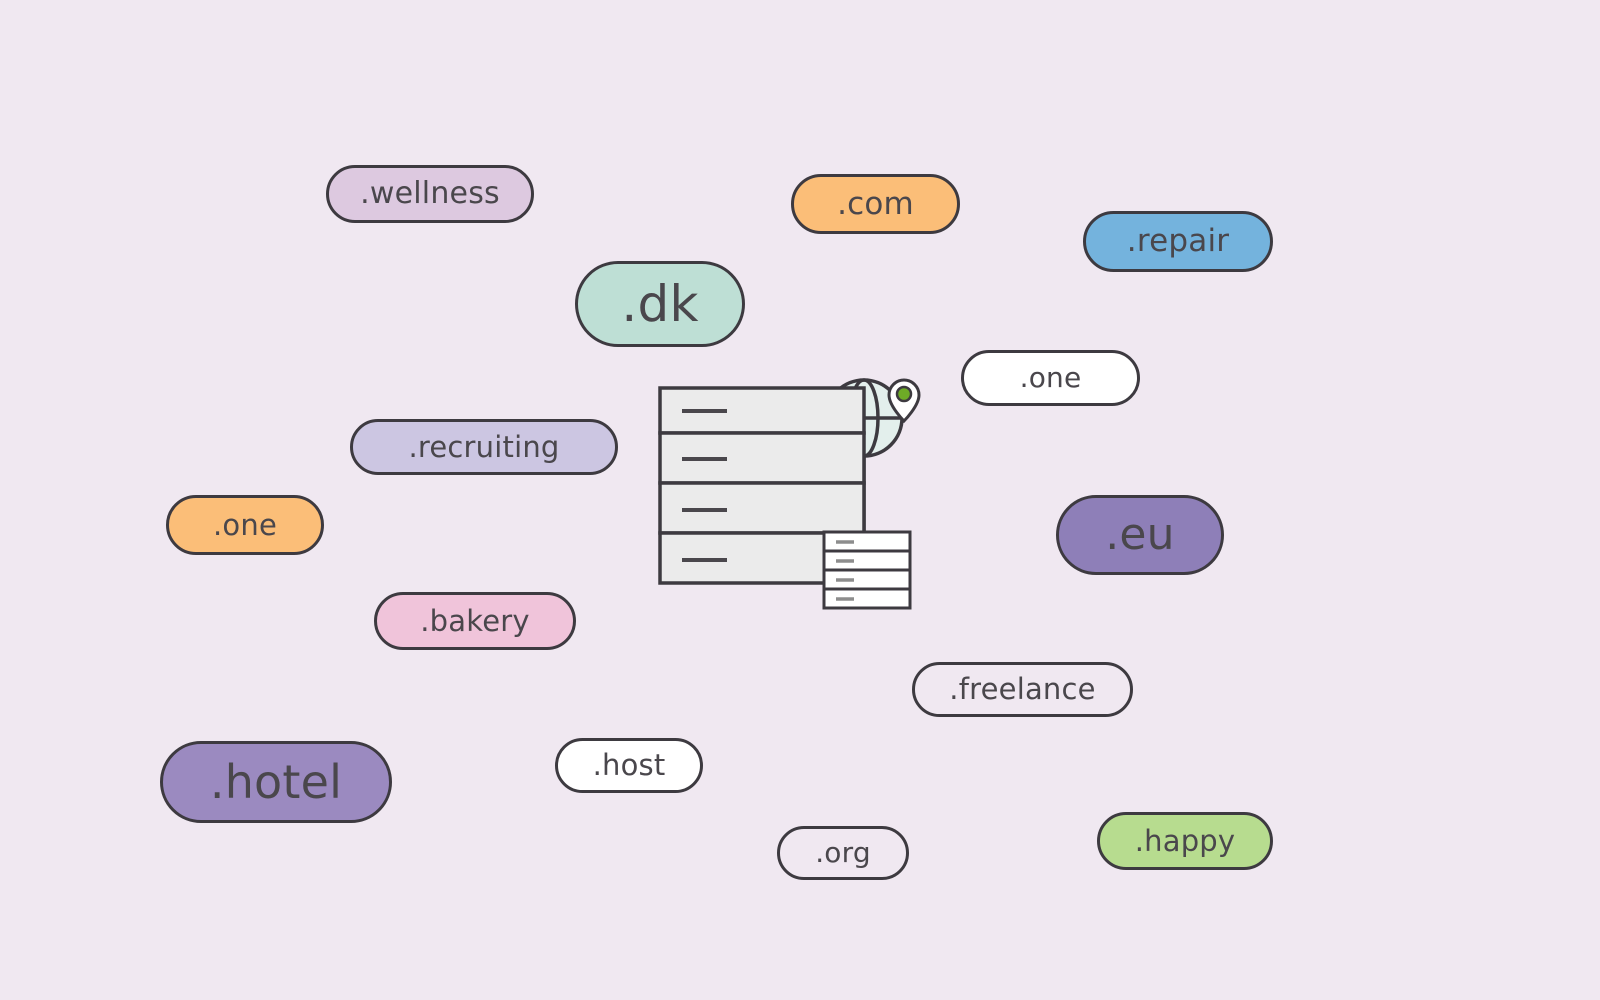  Describe the element at coordinates (867, 570) in the screenshot. I see `server-panel` at that location.